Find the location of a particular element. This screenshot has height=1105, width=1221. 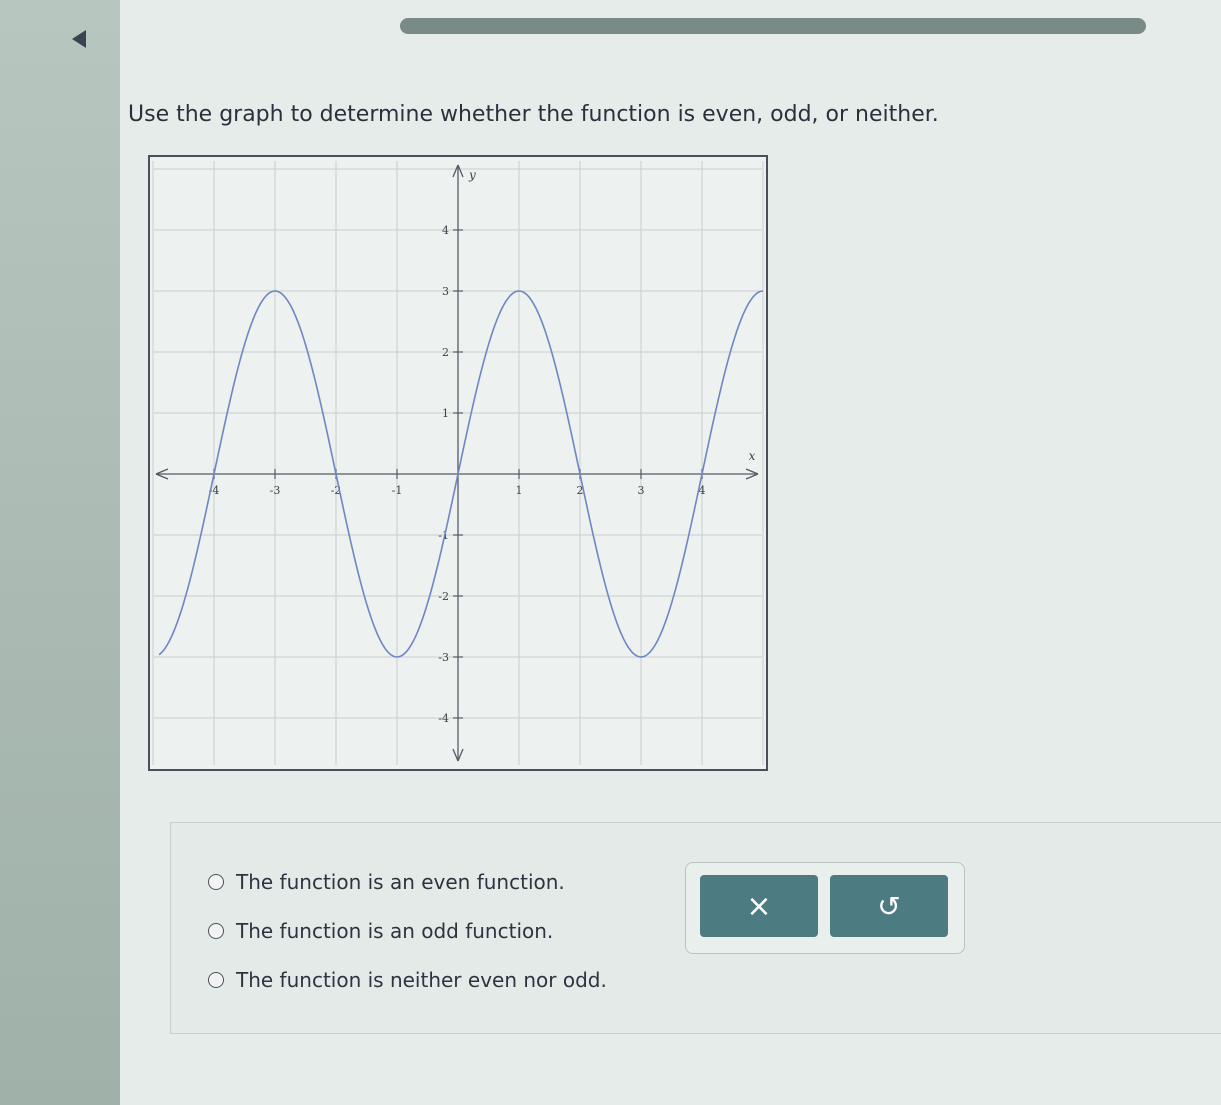

close-icon: × is located at coordinates (759, 906).